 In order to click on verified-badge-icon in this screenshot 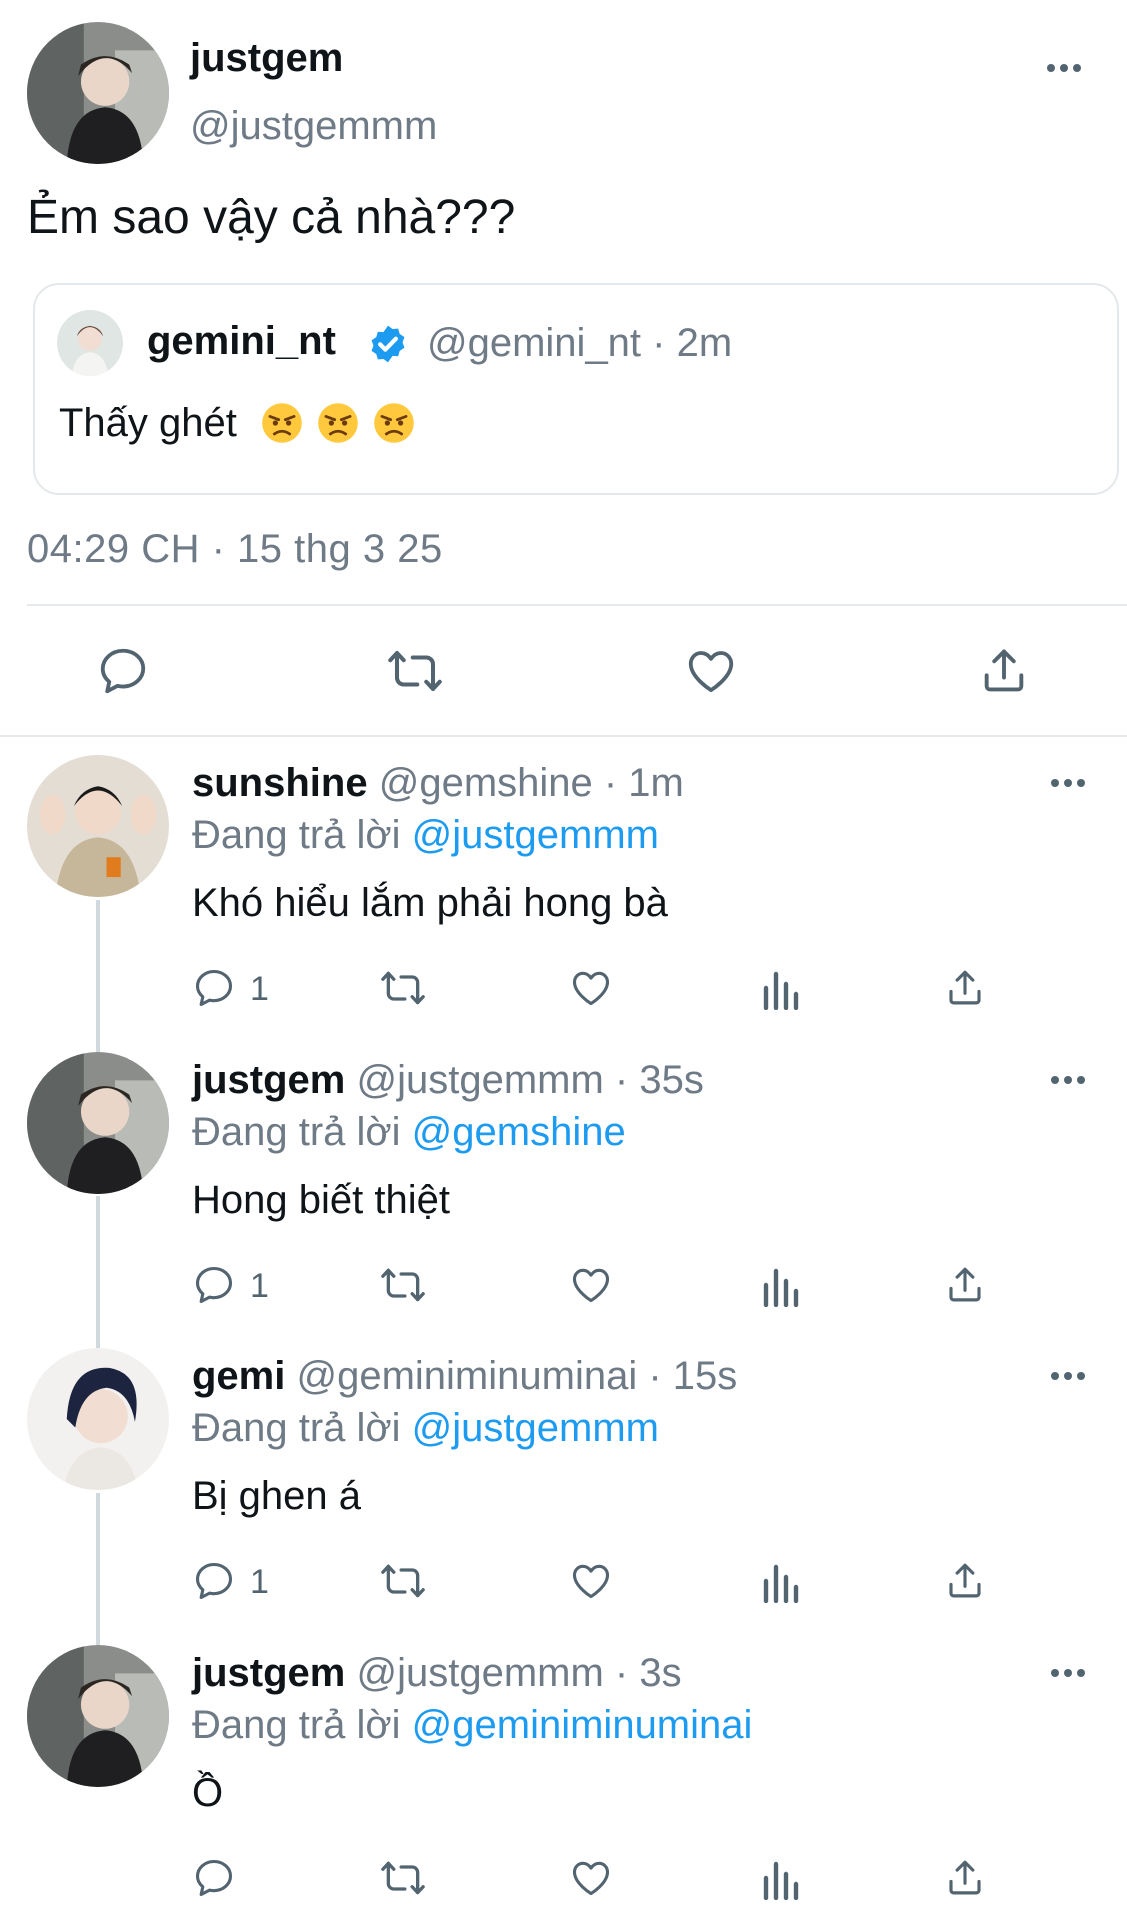, I will do `click(388, 344)`.